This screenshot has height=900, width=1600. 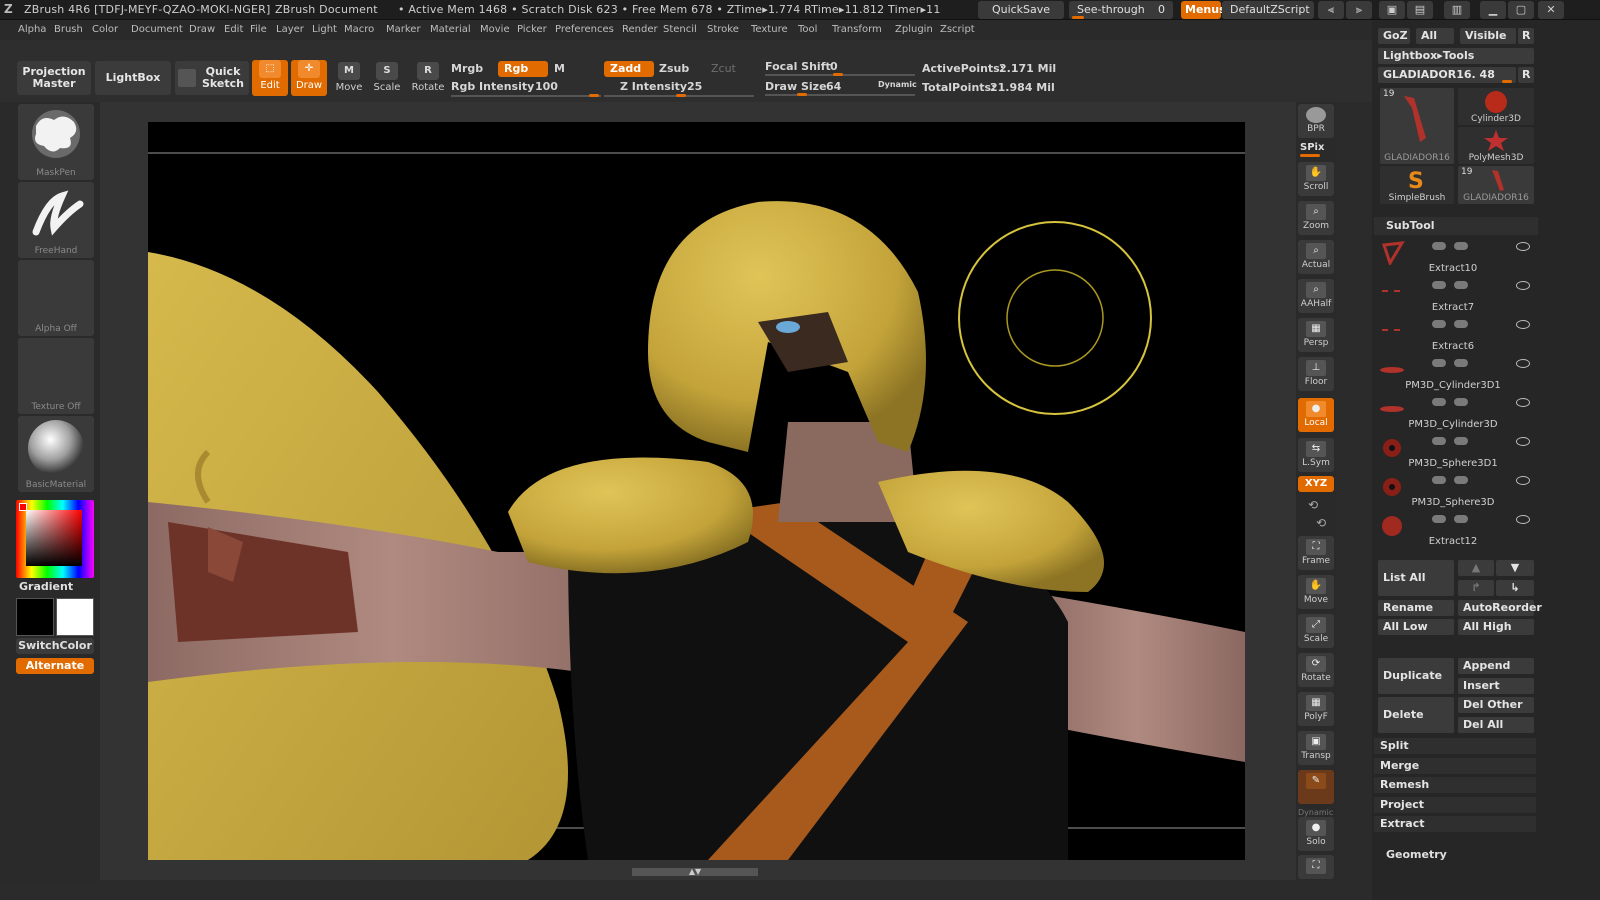 What do you see at coordinates (640, 29) in the screenshot?
I see `menu-render: Render` at bounding box center [640, 29].